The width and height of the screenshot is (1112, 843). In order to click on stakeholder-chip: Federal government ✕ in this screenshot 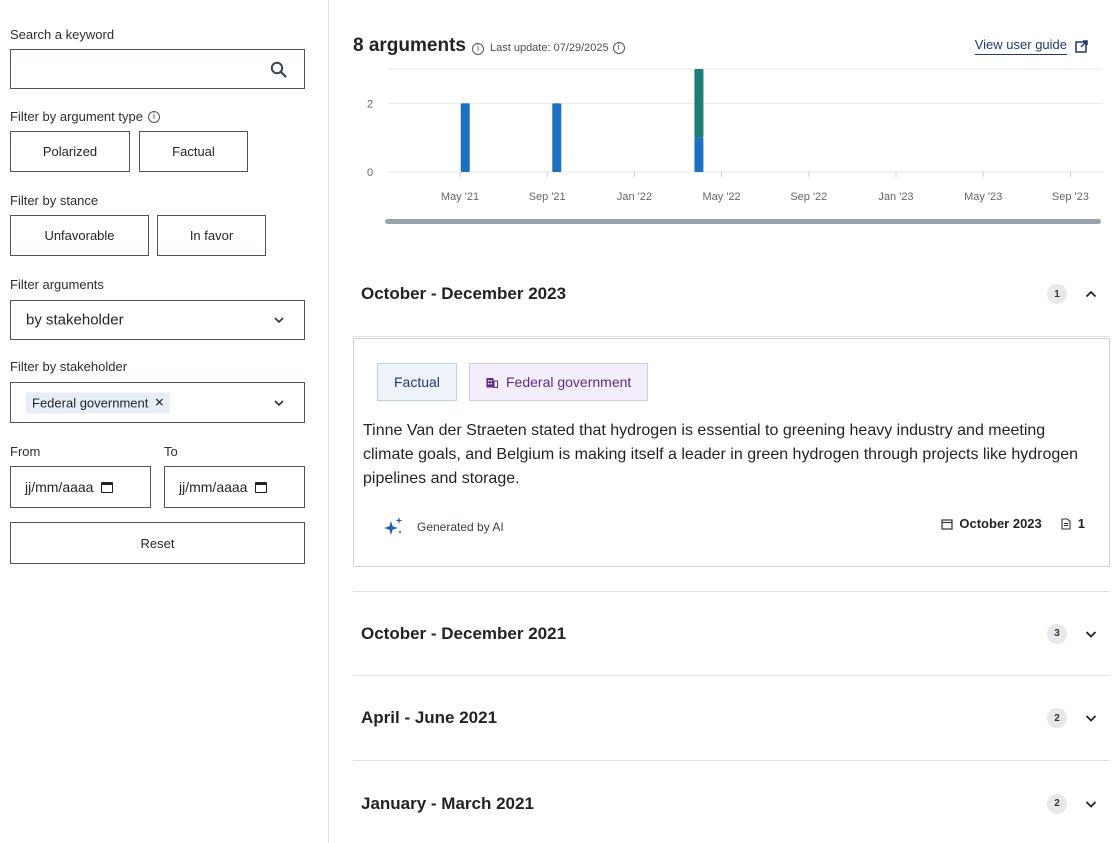, I will do `click(98, 402)`.